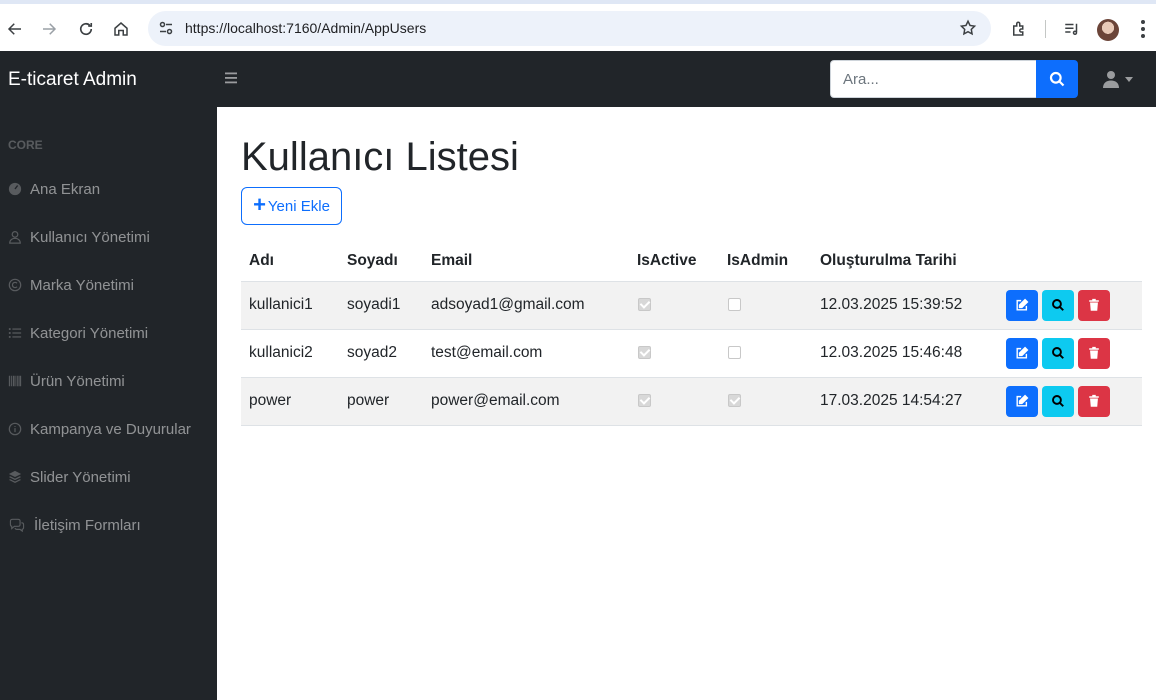  I want to click on top-navbar: E-ticaret Admin, so click(578, 79).